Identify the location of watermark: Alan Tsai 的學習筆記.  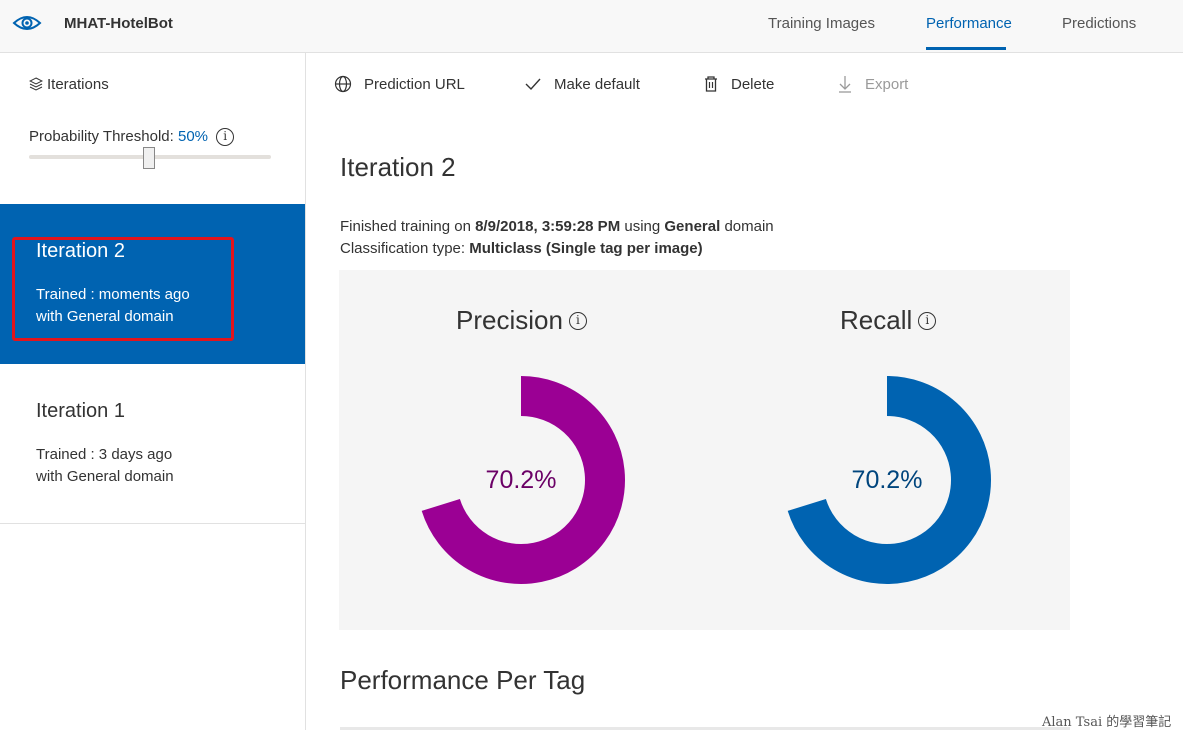
(1107, 722).